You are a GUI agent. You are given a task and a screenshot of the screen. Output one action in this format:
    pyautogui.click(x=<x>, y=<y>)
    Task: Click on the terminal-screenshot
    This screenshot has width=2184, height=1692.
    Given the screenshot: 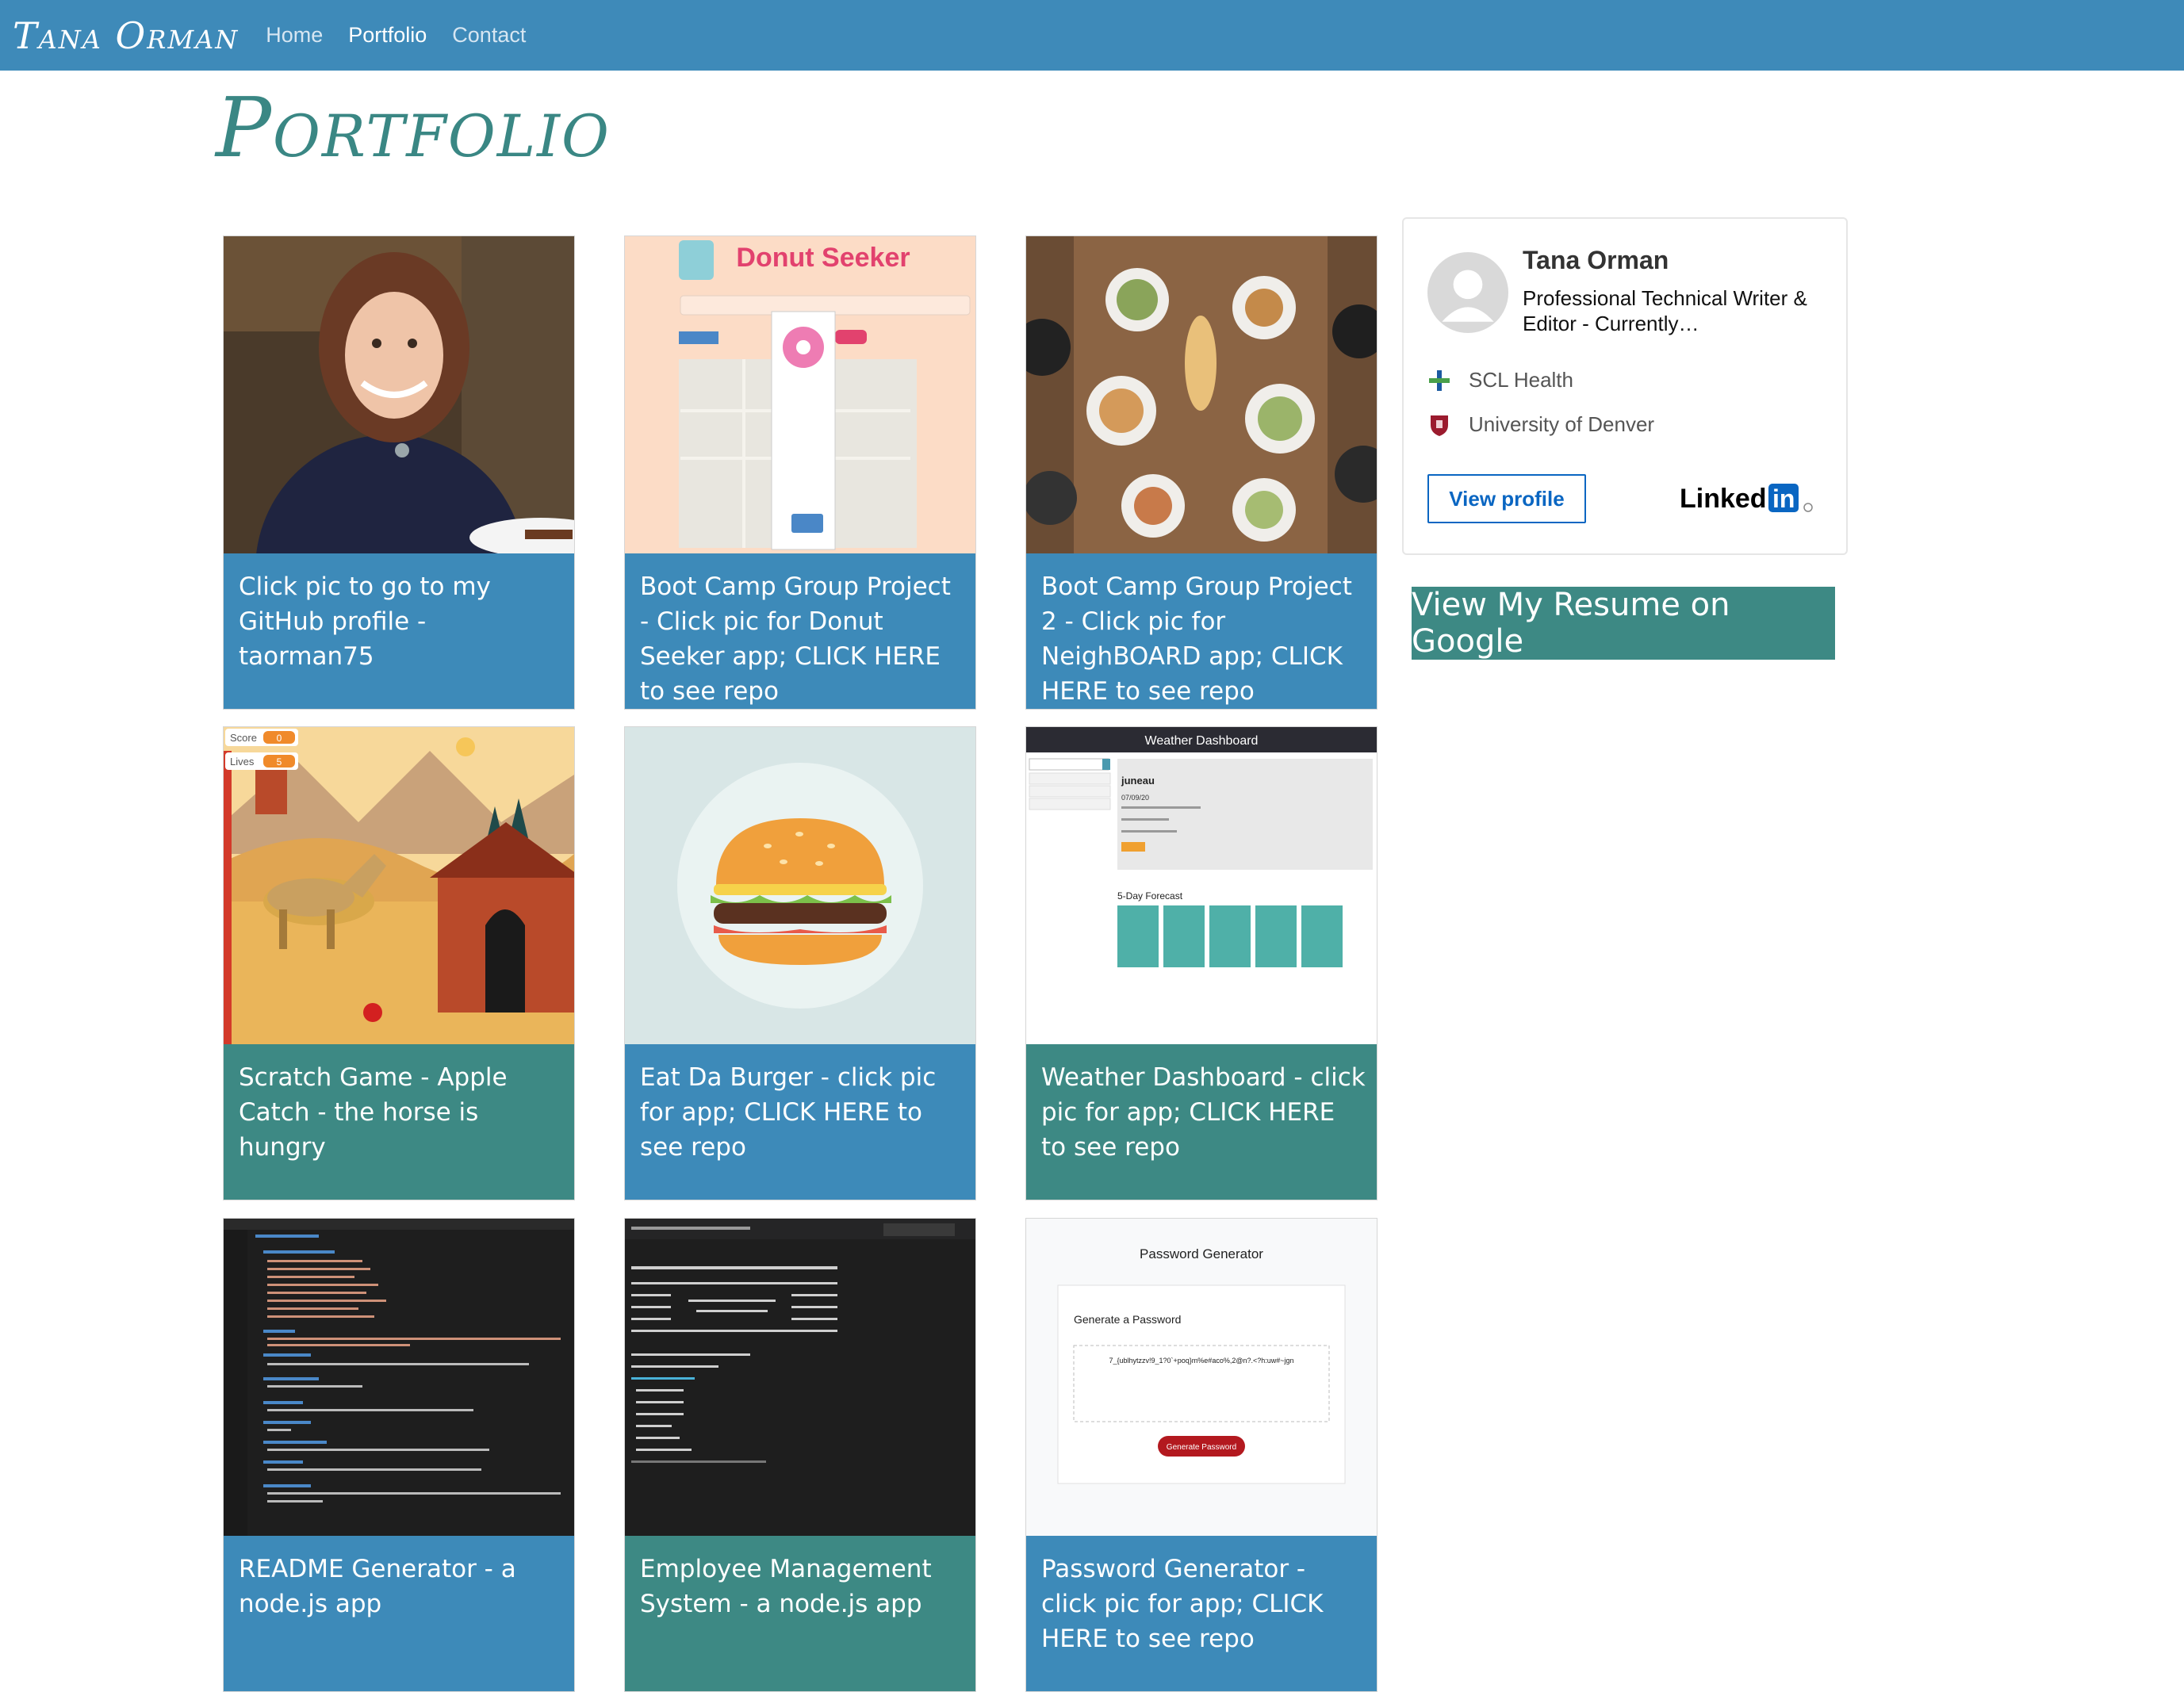 What is the action you would take?
    pyautogui.click(x=800, y=1377)
    